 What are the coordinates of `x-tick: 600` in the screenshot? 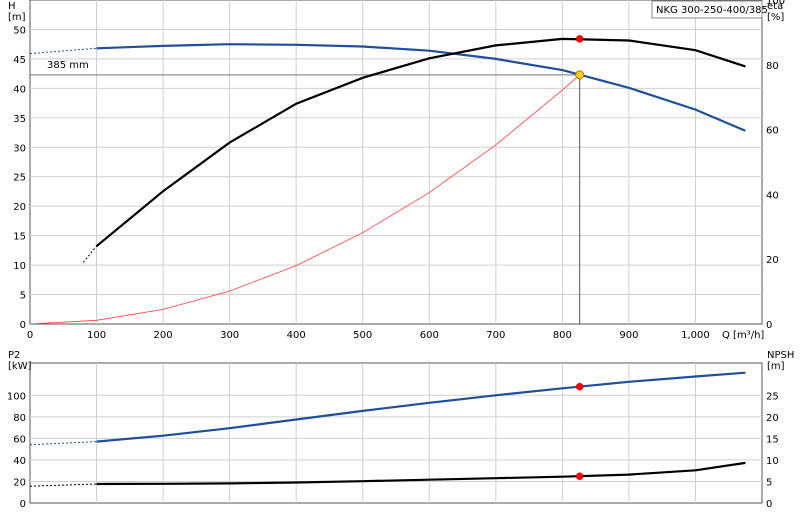 It's located at (429, 335).